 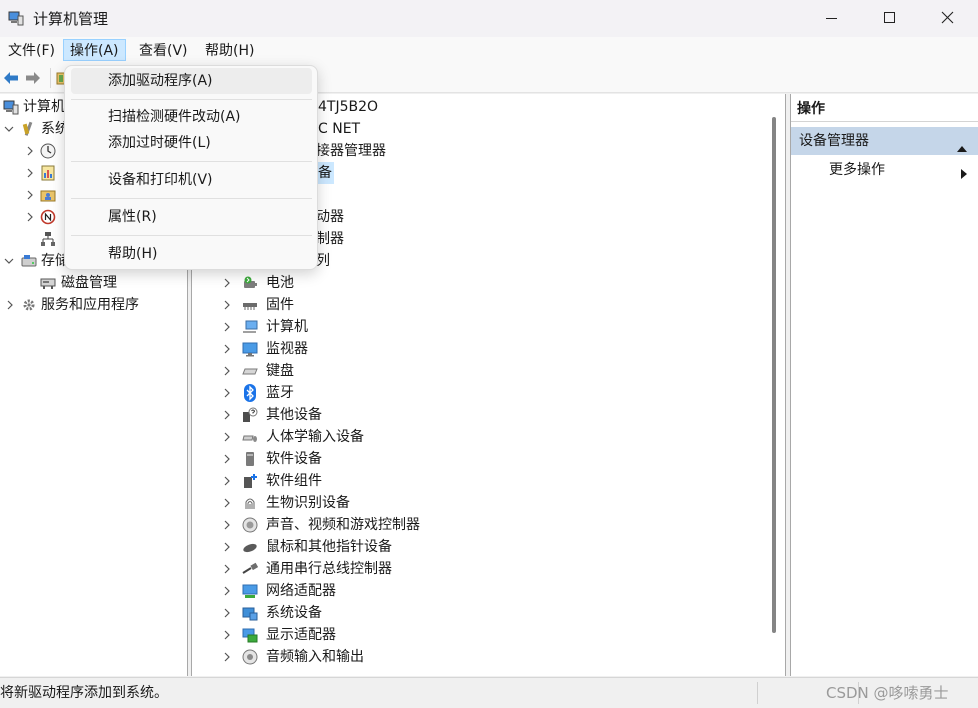 I want to click on monitor-icon, so click(x=250, y=349).